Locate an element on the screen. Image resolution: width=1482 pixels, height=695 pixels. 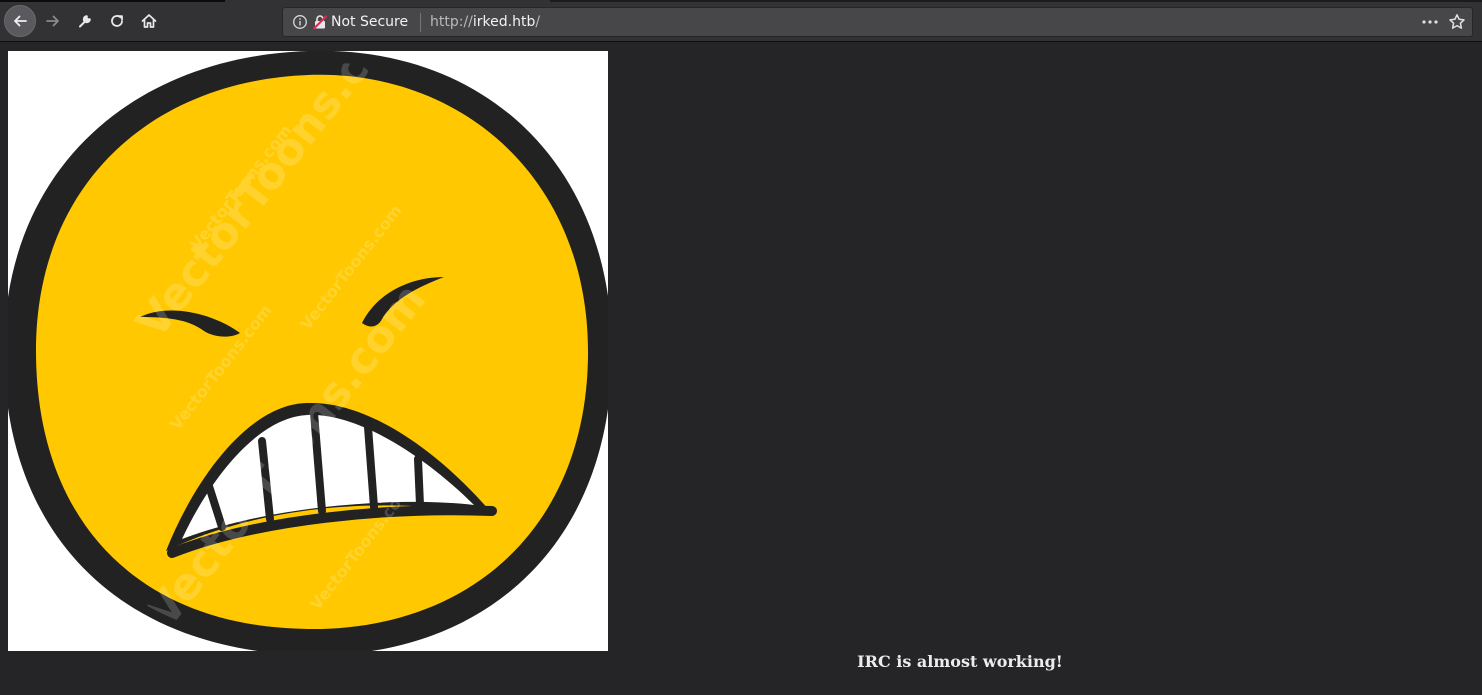
url-host: irked.htb is located at coordinates (504, 22).